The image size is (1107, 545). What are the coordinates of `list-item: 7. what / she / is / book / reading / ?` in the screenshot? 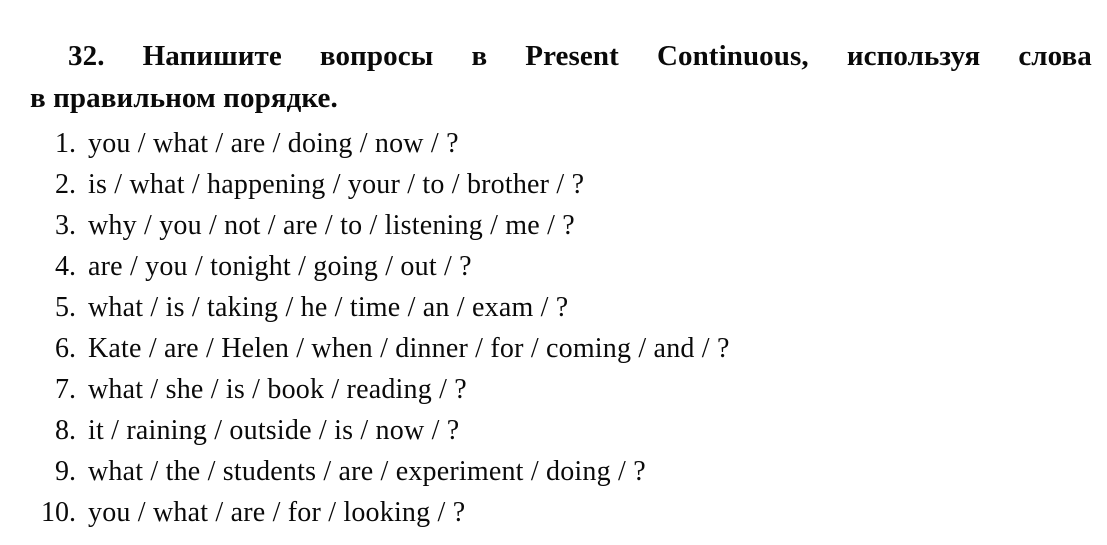 It's located at (560, 389).